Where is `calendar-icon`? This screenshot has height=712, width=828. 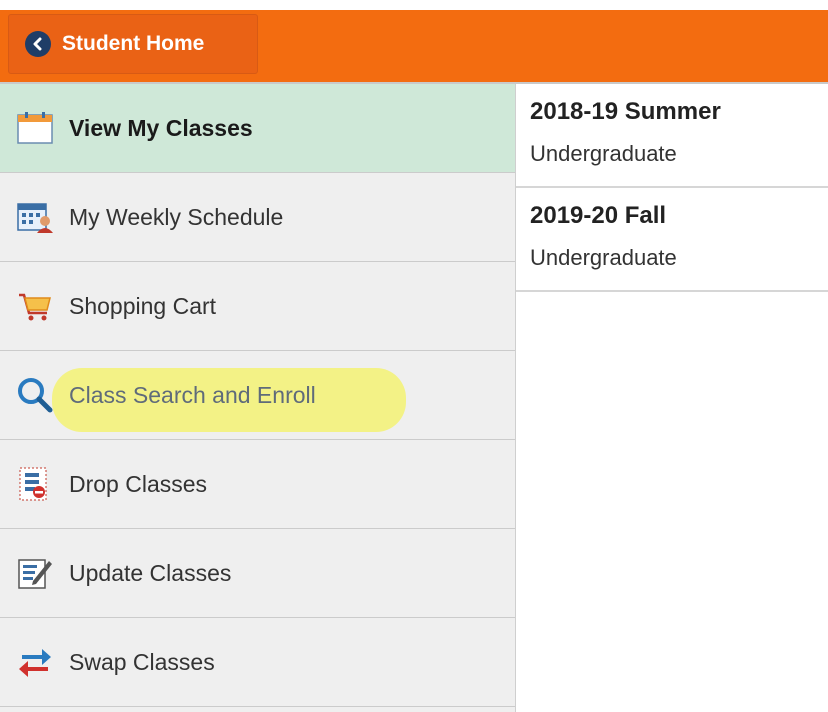 calendar-icon is located at coordinates (35, 128).